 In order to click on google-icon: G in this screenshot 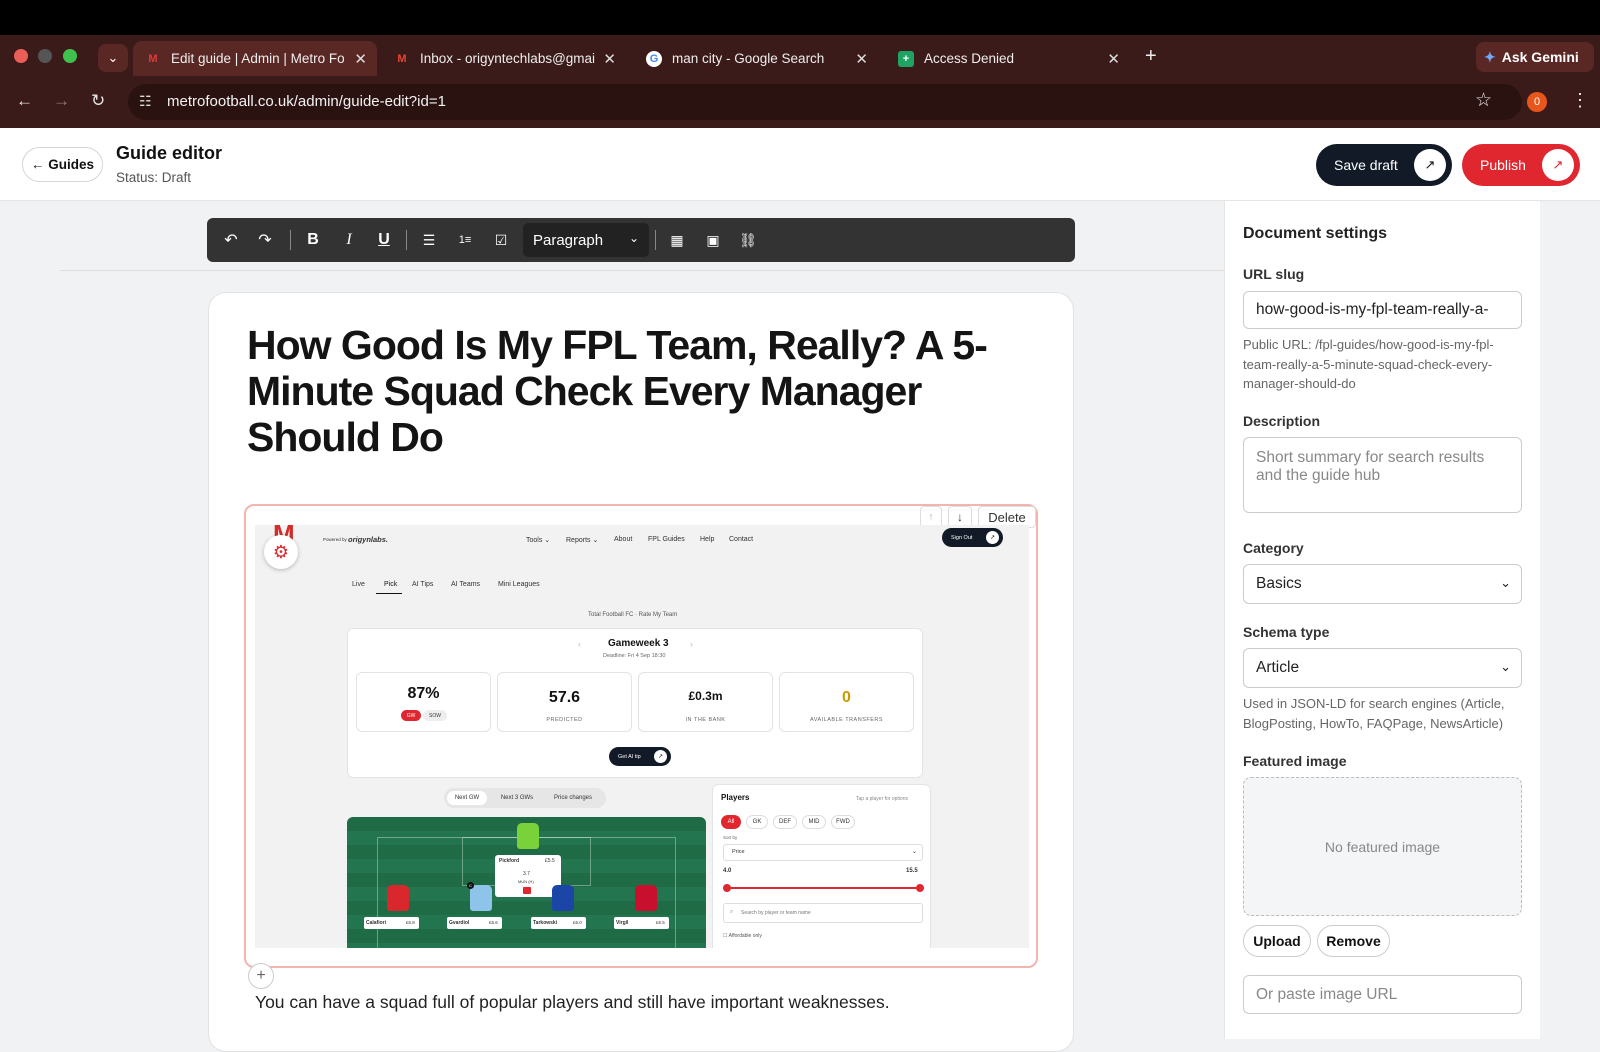, I will do `click(654, 58)`.